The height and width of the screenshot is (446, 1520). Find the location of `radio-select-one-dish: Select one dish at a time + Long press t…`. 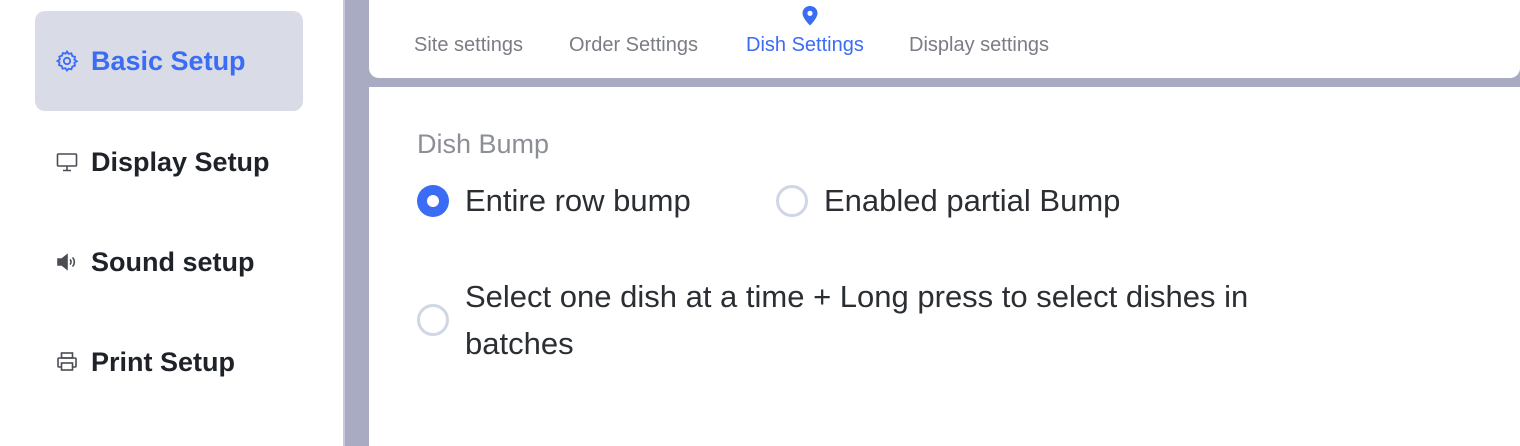

radio-select-one-dish: Select one dish at a time + Long press t… is located at coordinates (891, 320).